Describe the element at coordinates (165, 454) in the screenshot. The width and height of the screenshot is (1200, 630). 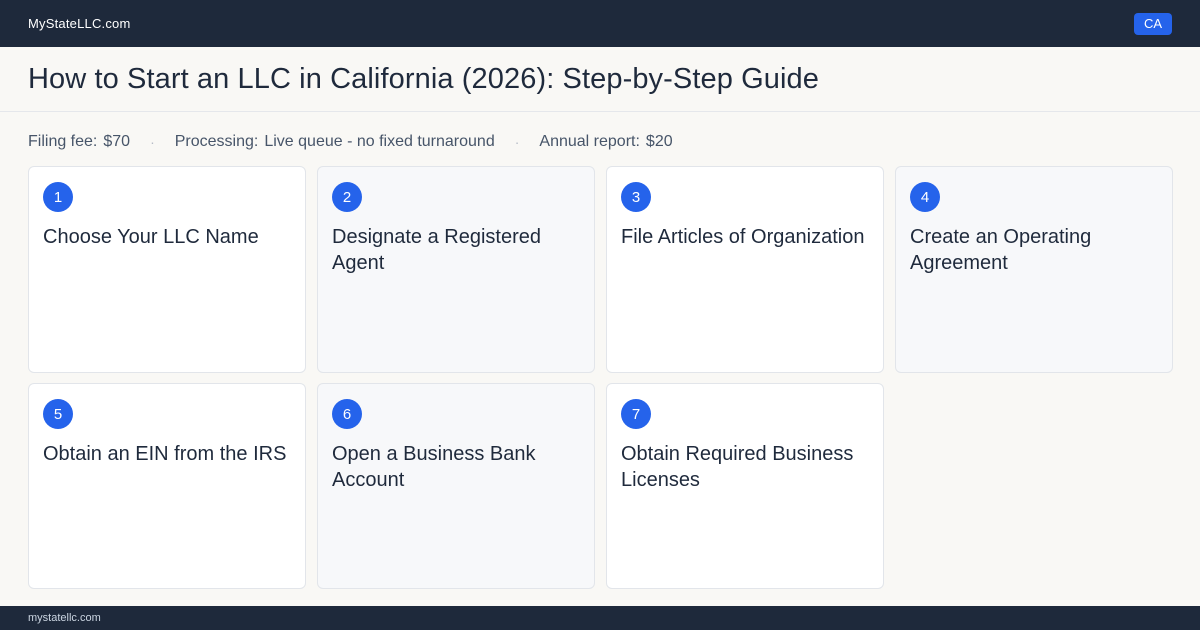
I see `step-title: Obtain an EIN from the IRS` at that location.